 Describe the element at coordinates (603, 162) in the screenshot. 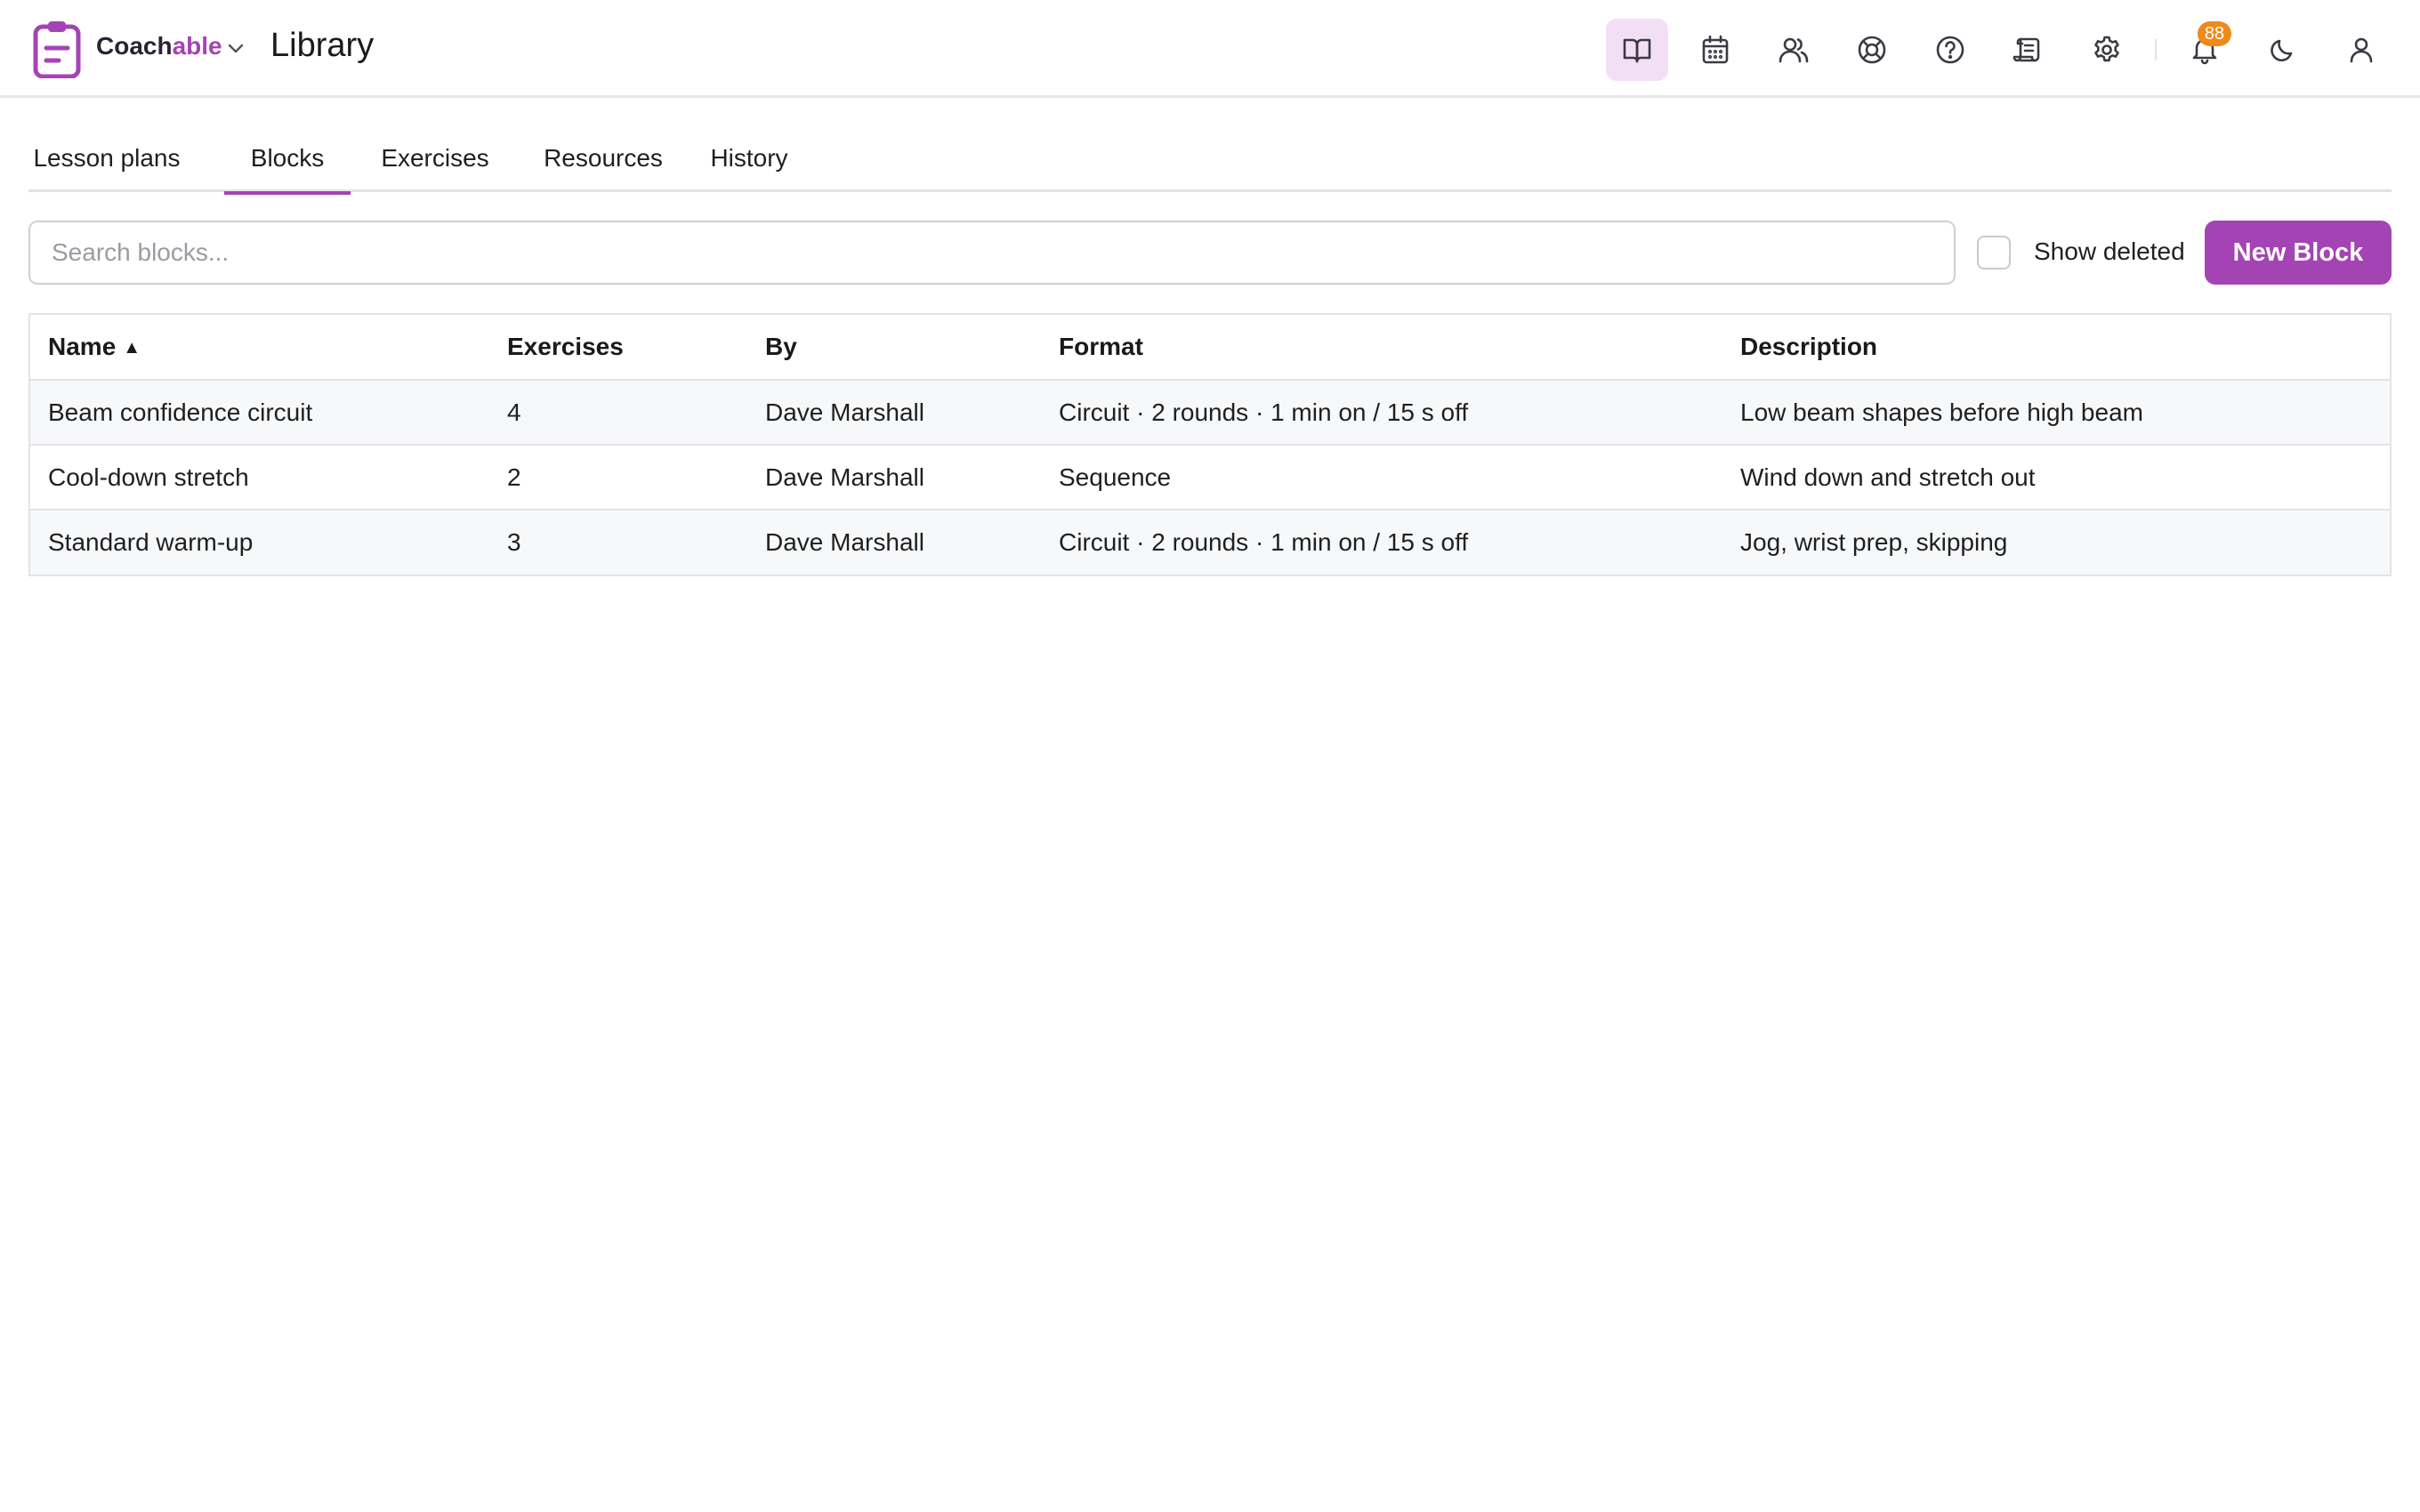

I see `tab-resources: Resources` at that location.